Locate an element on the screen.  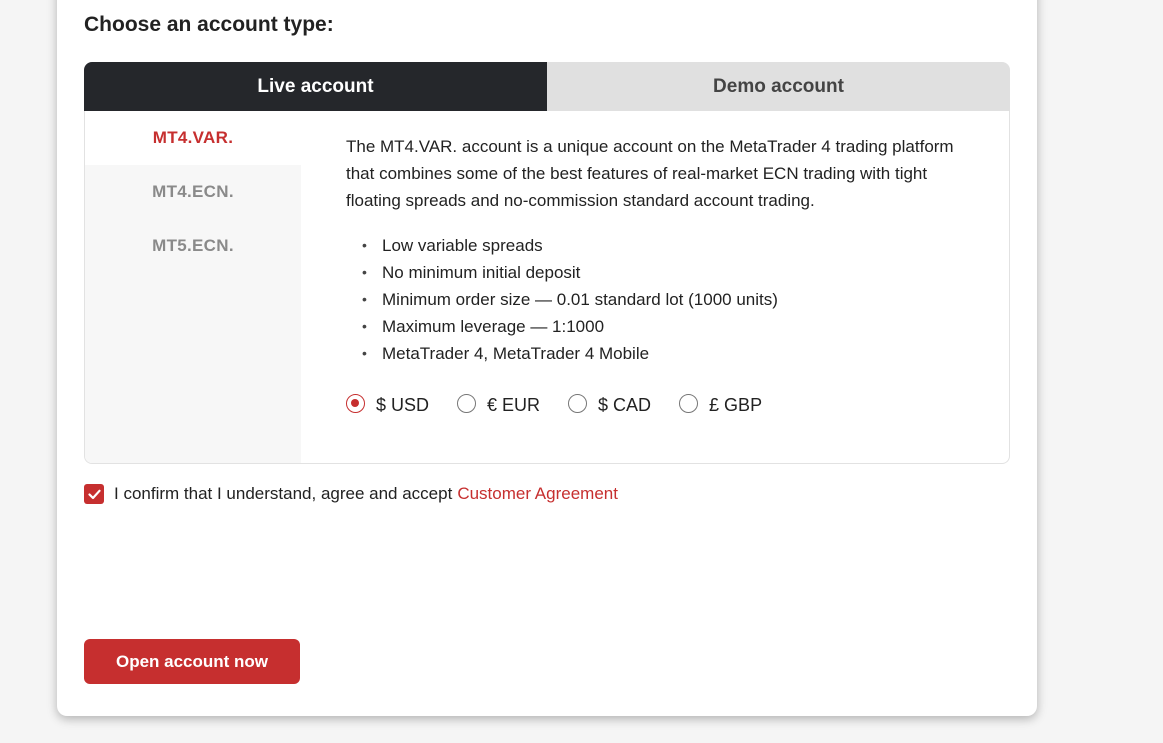
account-tabs: Live account Demo account is located at coordinates (547, 86).